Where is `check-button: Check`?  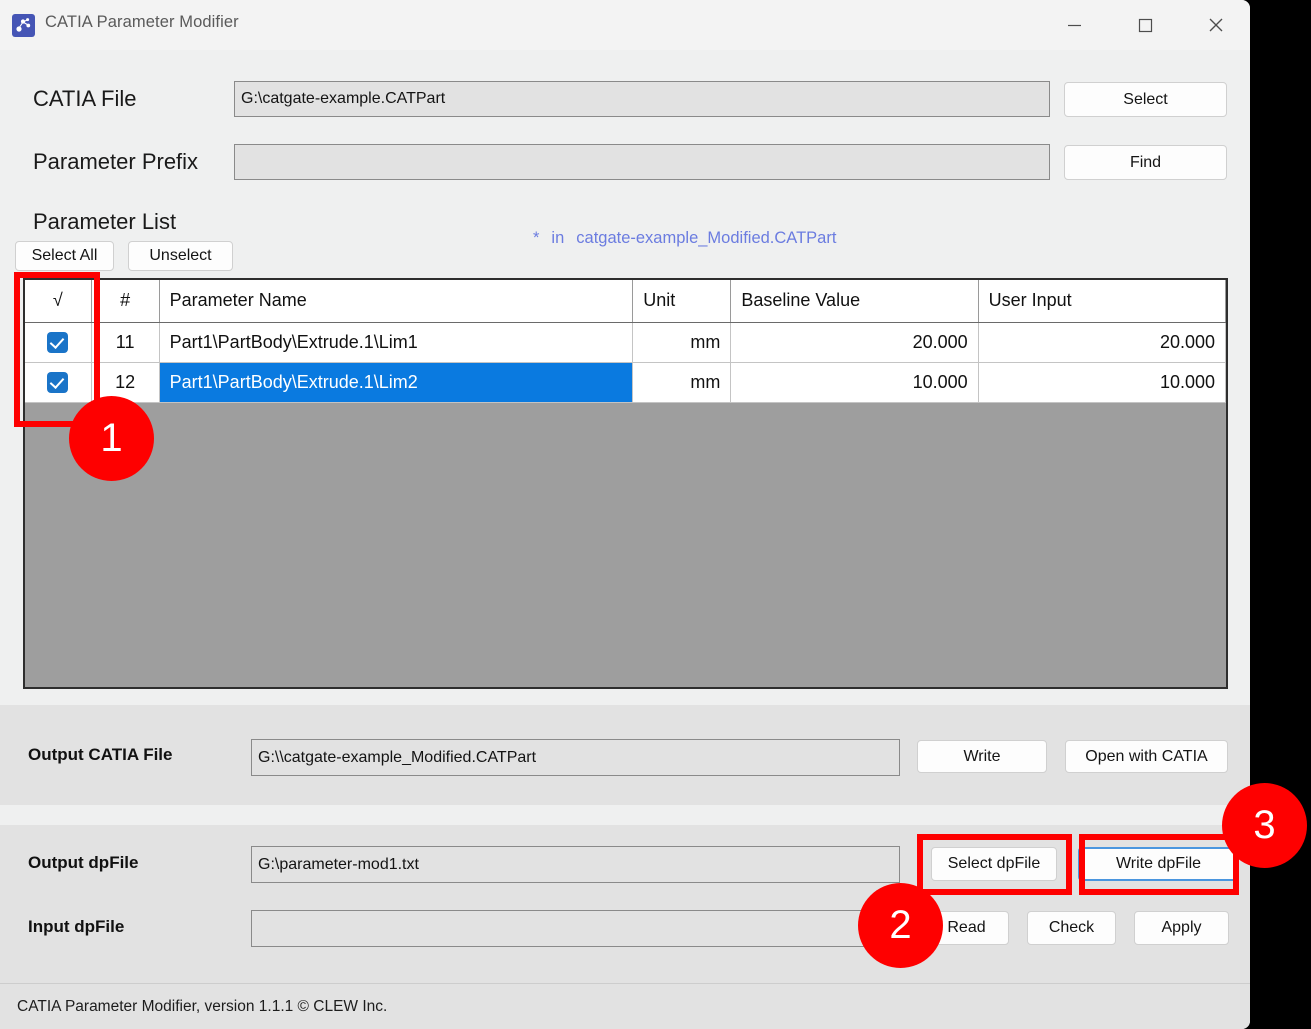
check-button: Check is located at coordinates (1071, 928).